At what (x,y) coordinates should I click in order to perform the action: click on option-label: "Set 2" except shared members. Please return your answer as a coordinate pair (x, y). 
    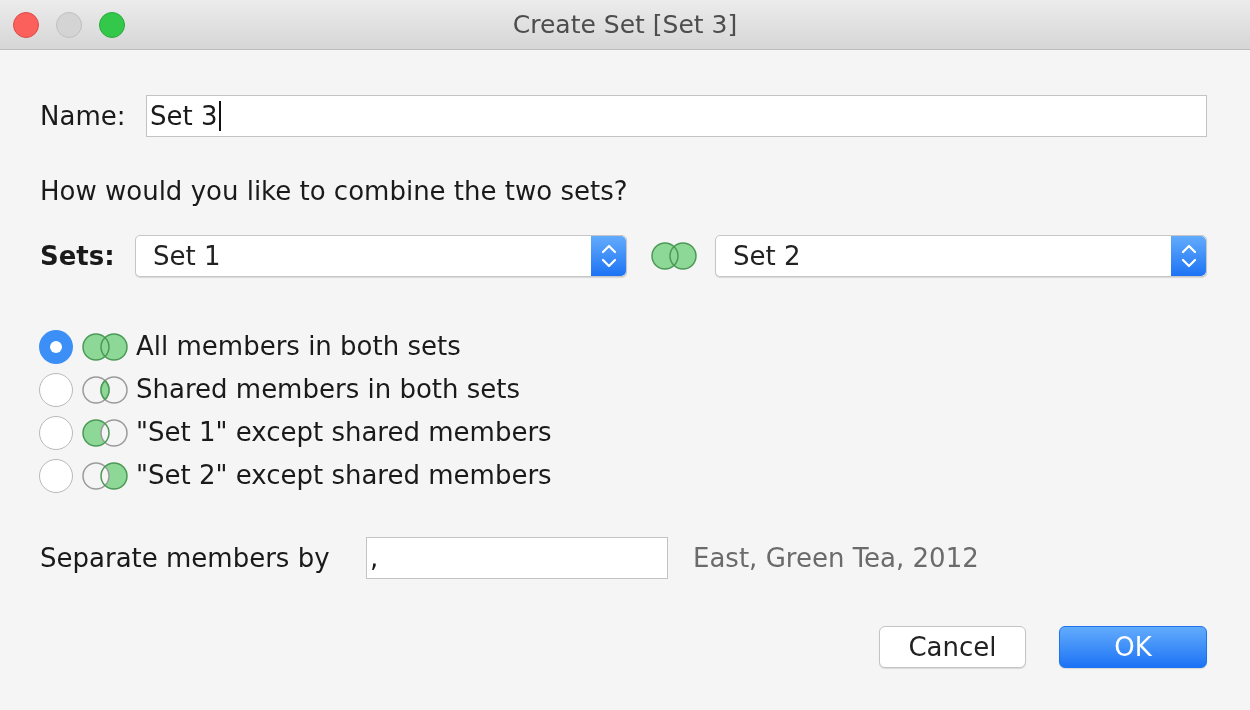
    Looking at the image, I should click on (344, 475).